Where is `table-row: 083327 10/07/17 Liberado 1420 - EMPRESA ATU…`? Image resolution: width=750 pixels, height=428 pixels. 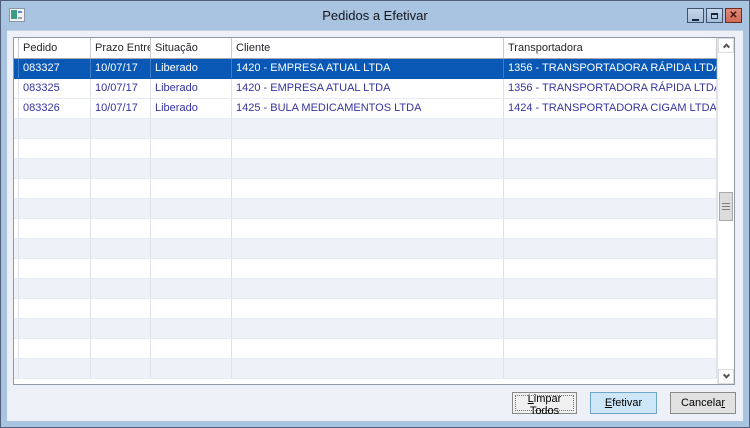 table-row: 083327 10/07/17 Liberado 1420 - EMPRESA ATU… is located at coordinates (365, 69).